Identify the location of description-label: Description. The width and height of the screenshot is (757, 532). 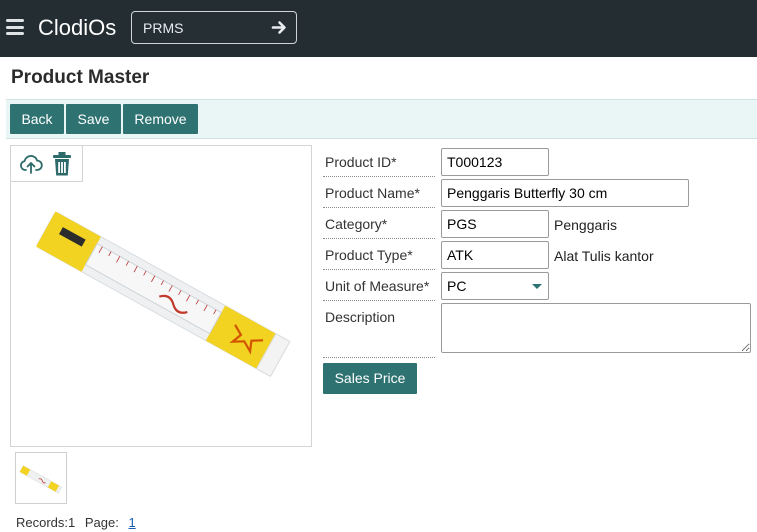
(379, 329).